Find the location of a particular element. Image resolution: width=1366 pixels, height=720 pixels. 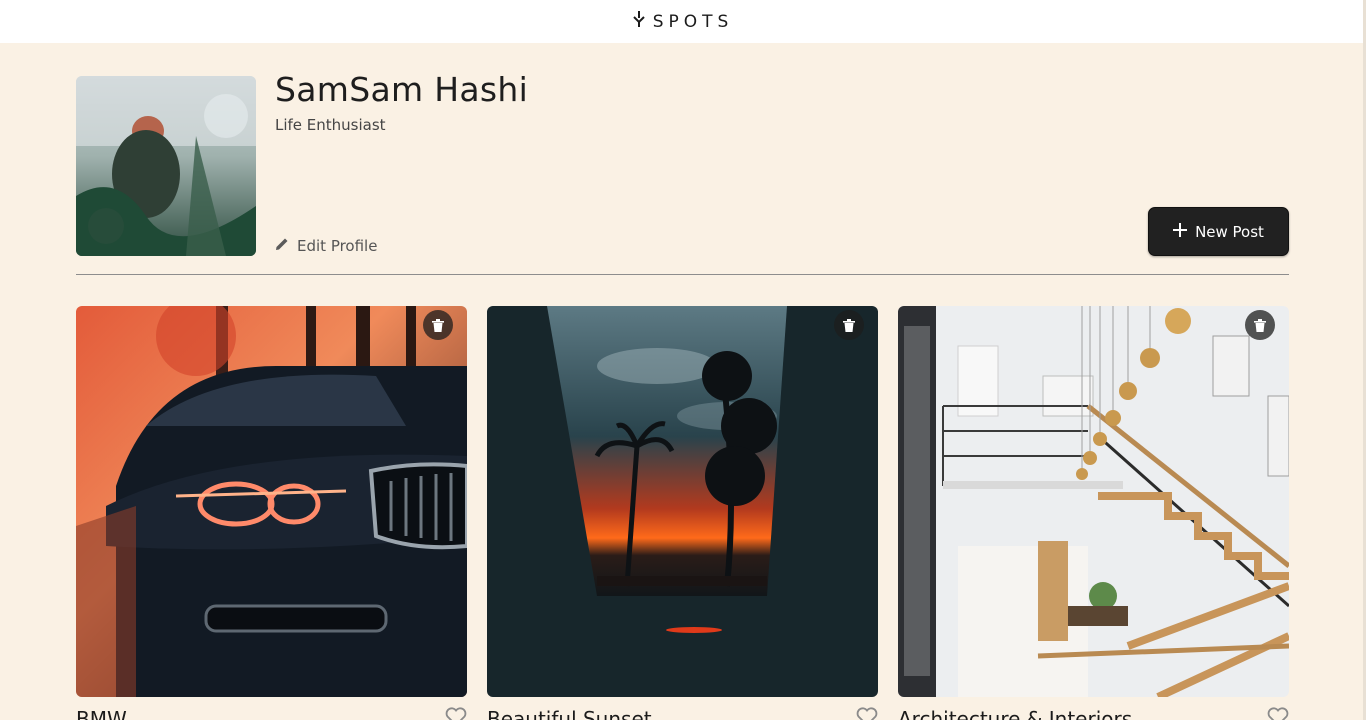

profile-avatar is located at coordinates (166, 166).